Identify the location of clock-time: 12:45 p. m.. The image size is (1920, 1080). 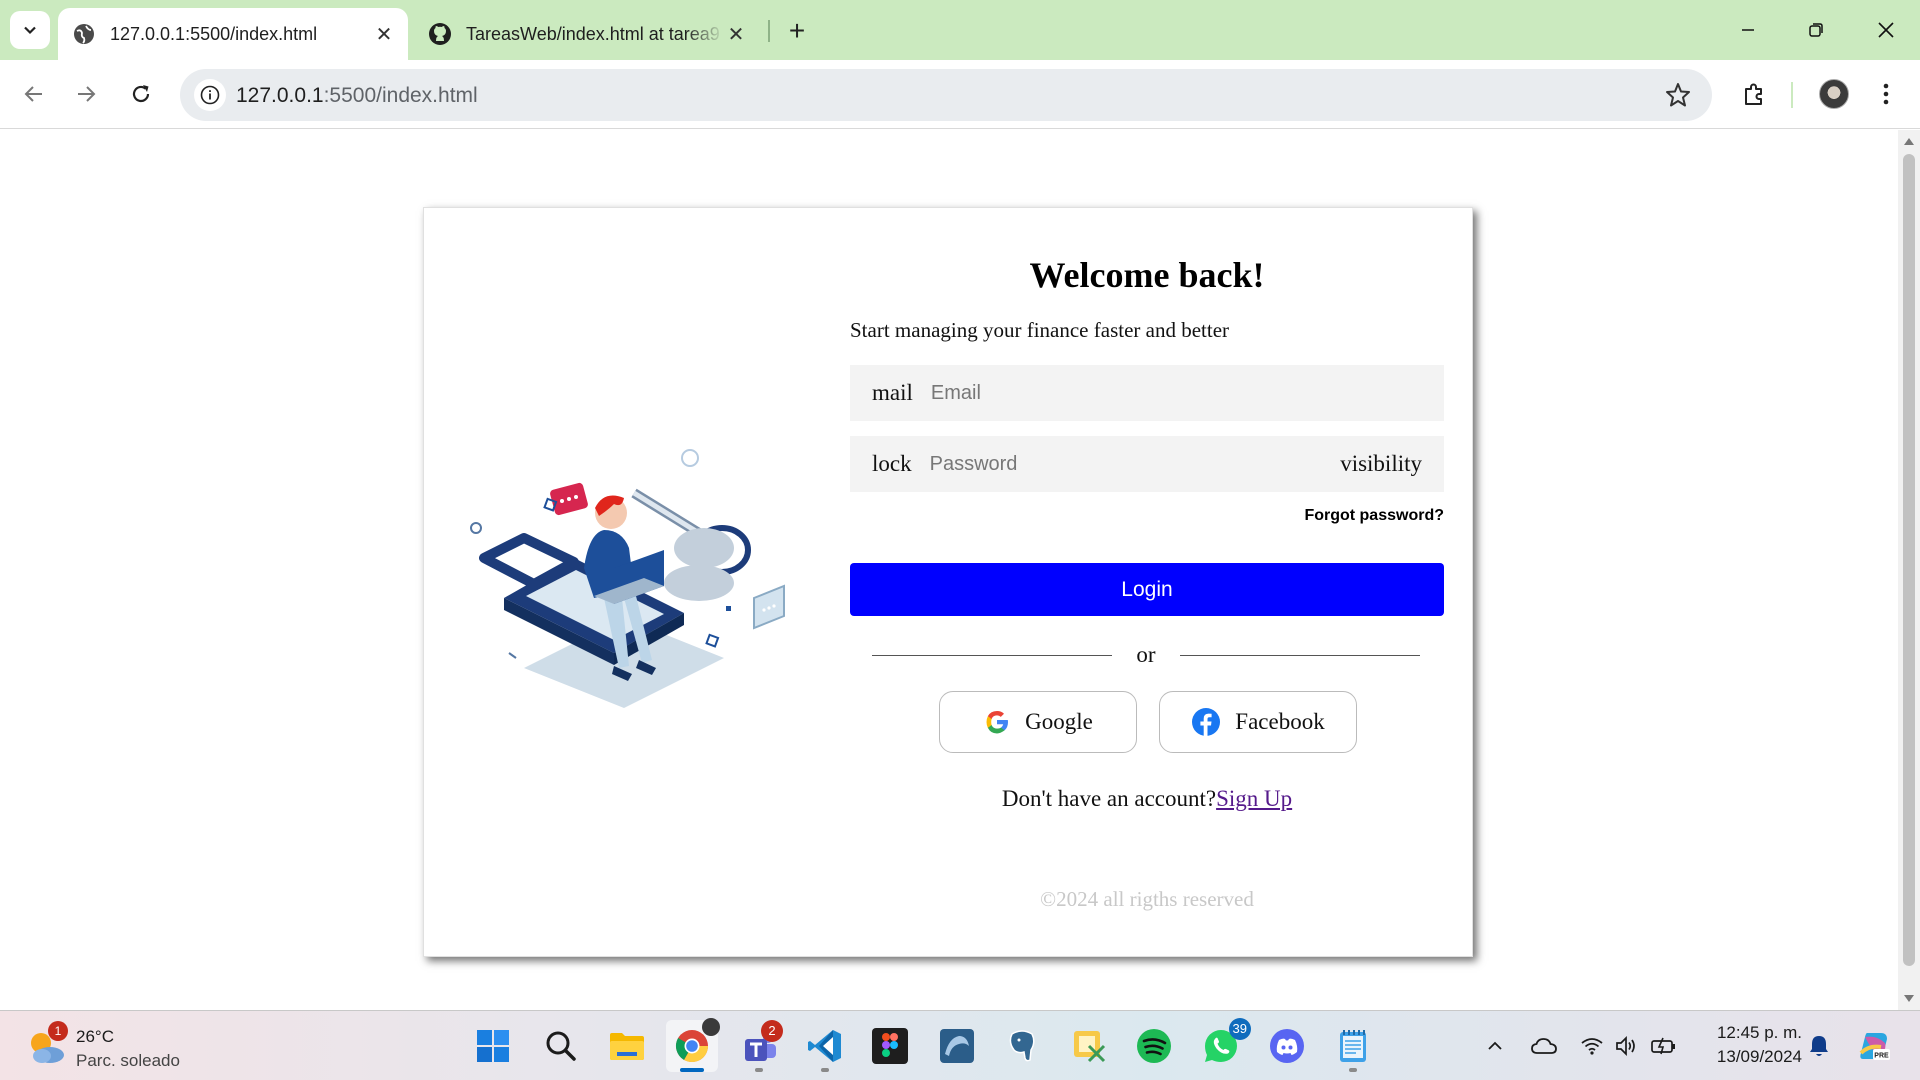
(1759, 1032).